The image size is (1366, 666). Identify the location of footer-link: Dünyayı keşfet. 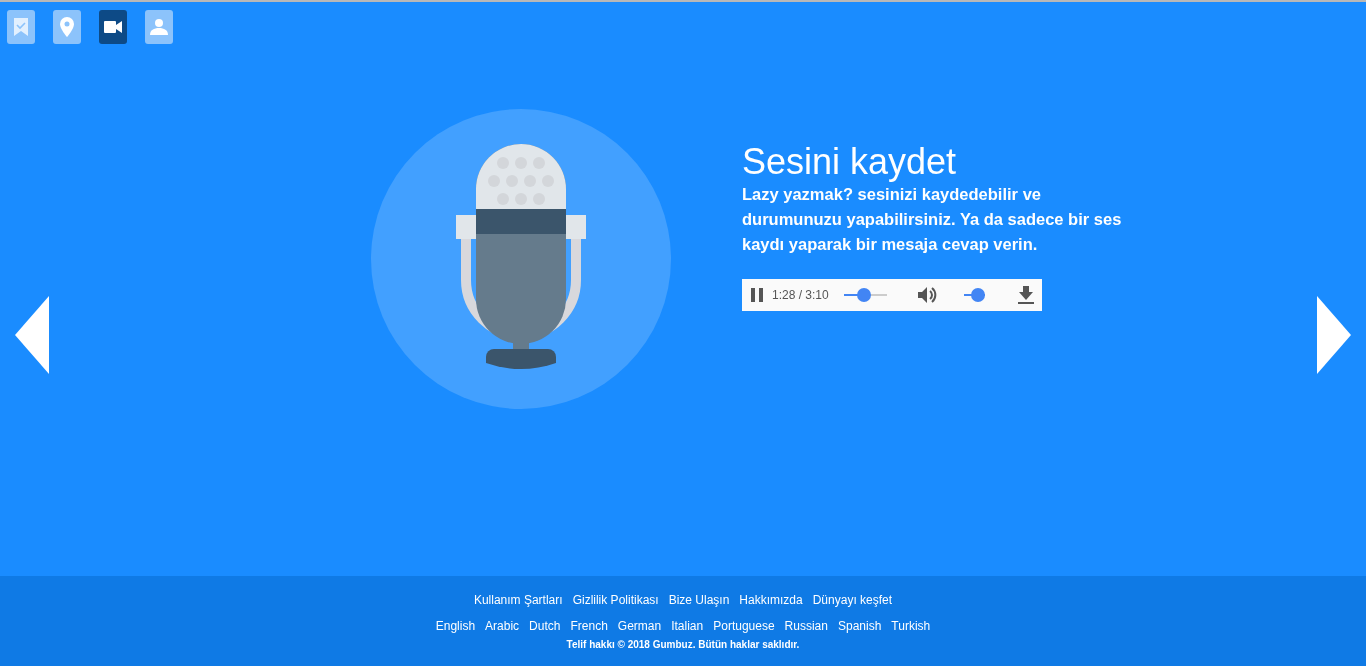
(852, 600).